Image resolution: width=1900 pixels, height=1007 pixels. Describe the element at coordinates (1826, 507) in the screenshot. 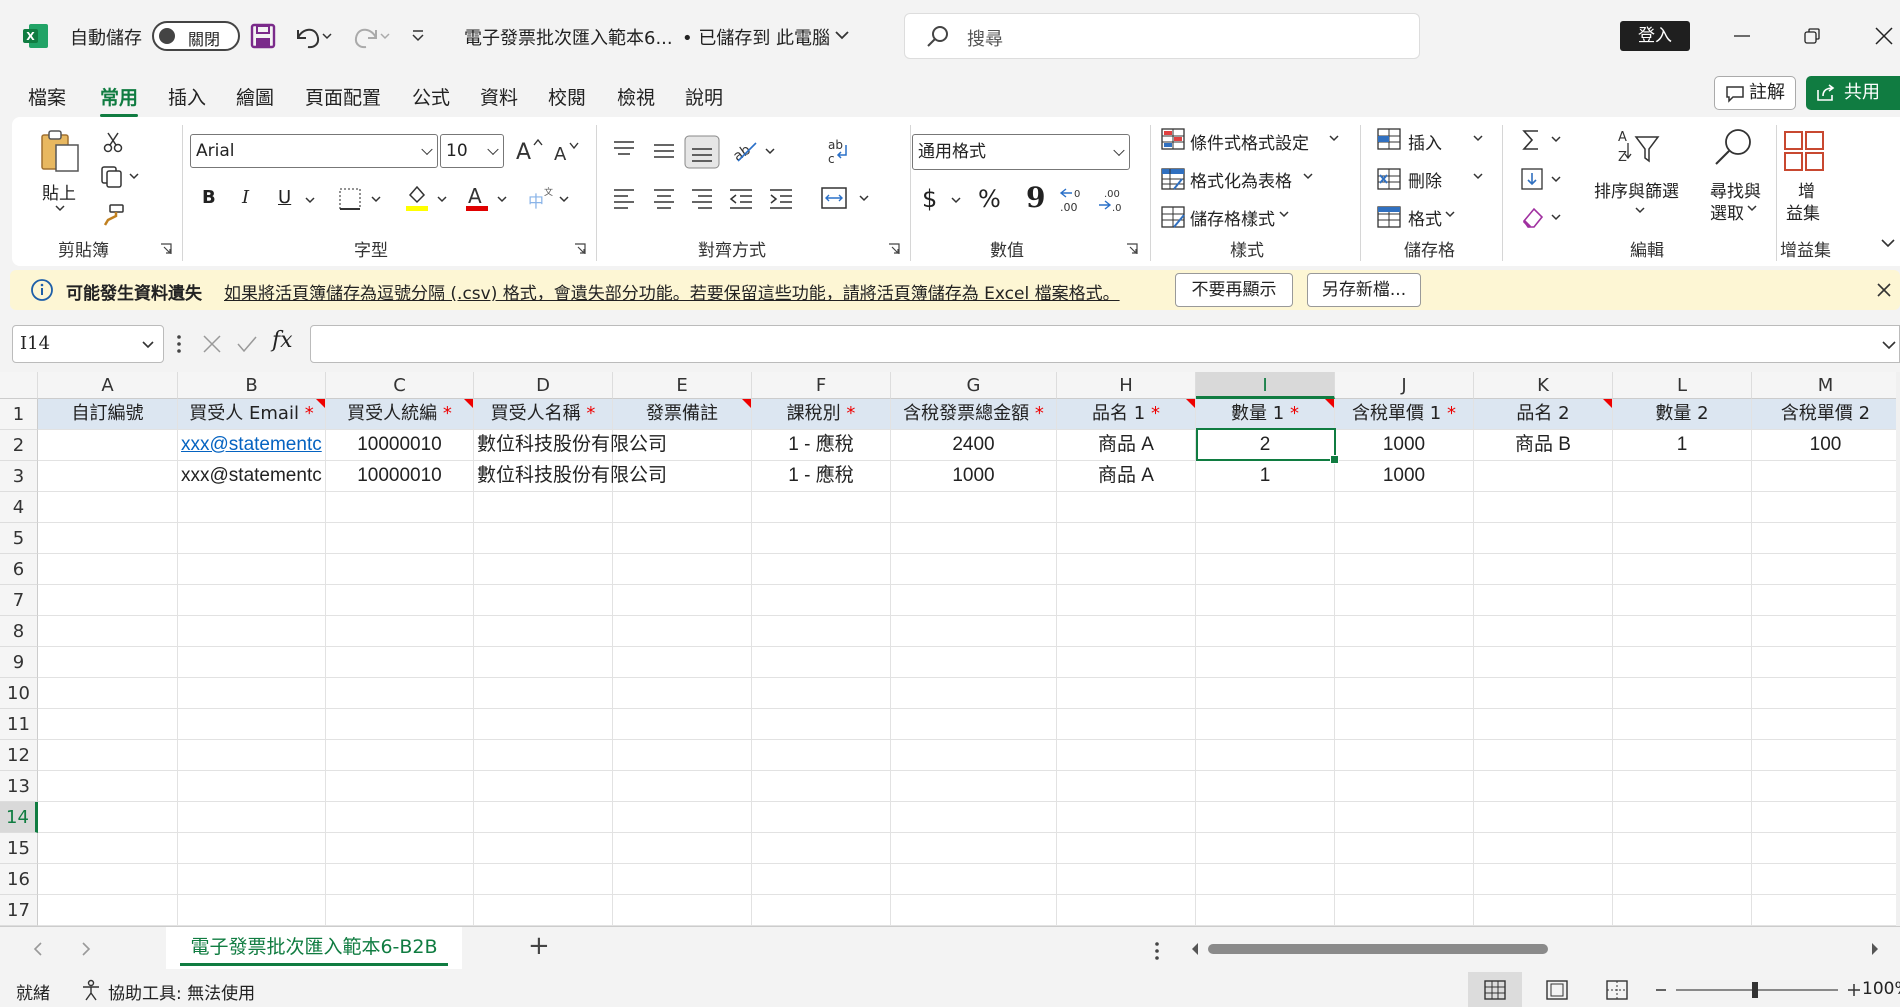

I see `empty-cell-M4` at that location.